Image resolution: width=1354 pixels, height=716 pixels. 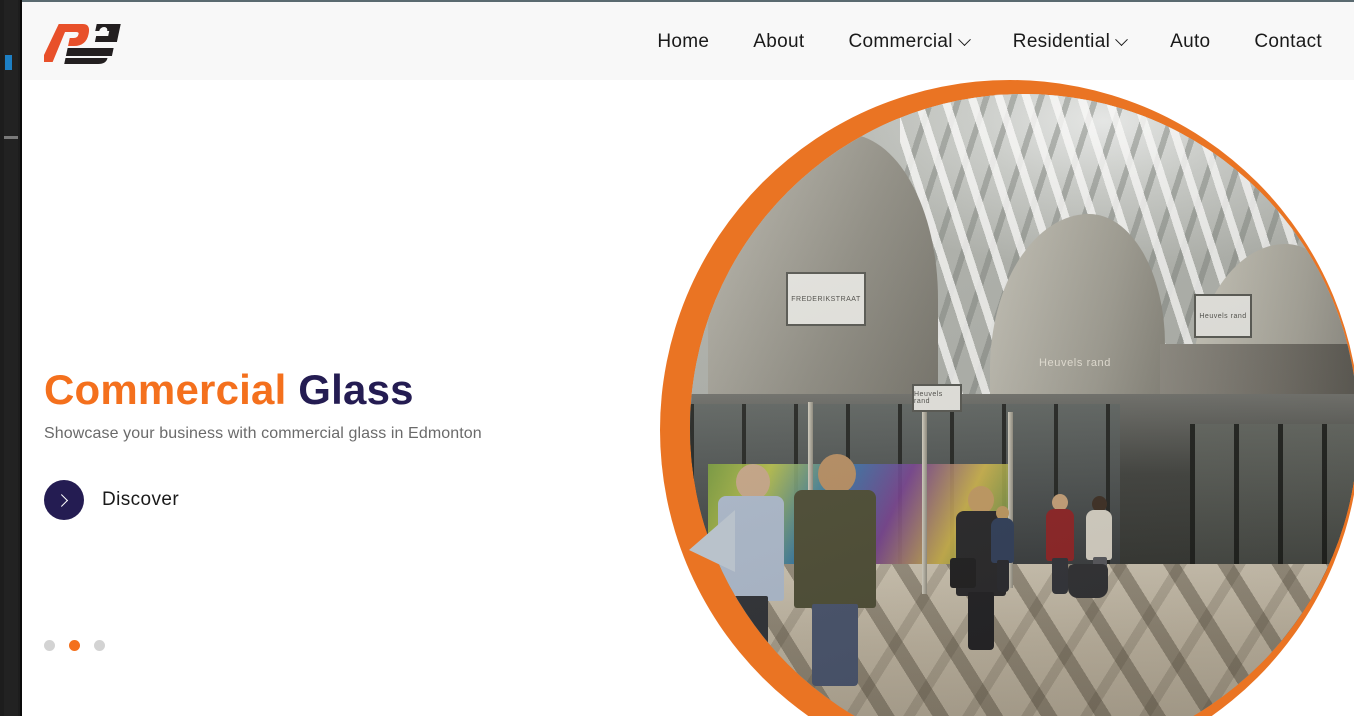 I want to click on nav-label-auto: Auto, so click(x=1190, y=41).